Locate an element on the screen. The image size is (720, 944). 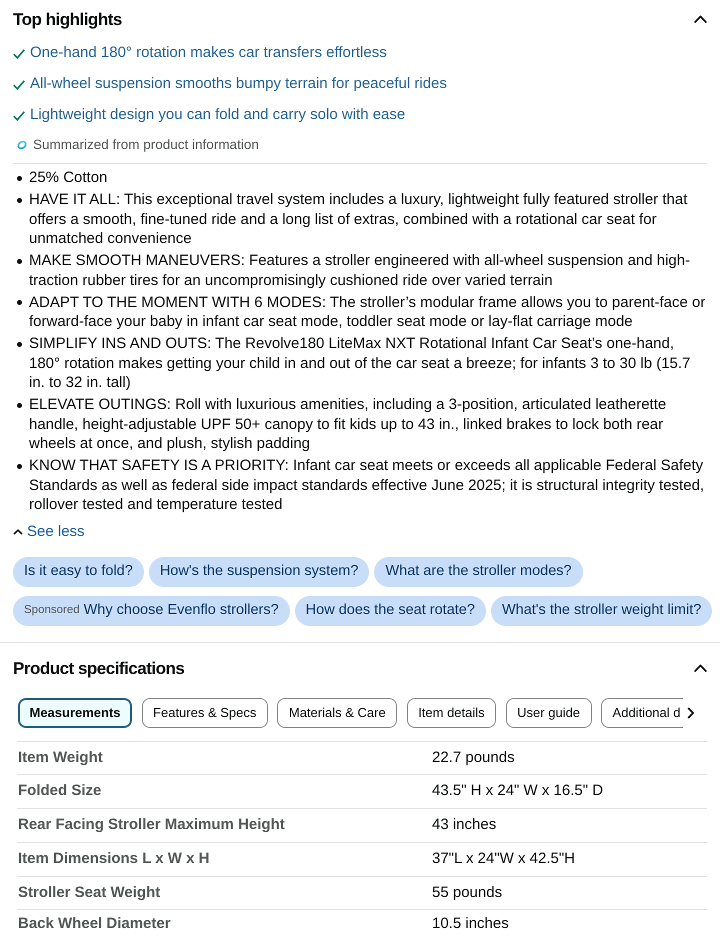
spec-label: Item Weight is located at coordinates (224, 758).